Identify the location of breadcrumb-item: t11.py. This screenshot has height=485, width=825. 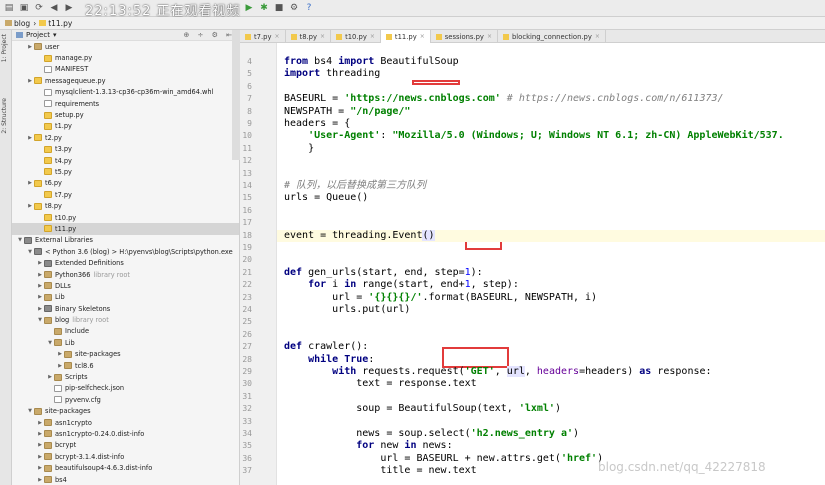
(55, 23).